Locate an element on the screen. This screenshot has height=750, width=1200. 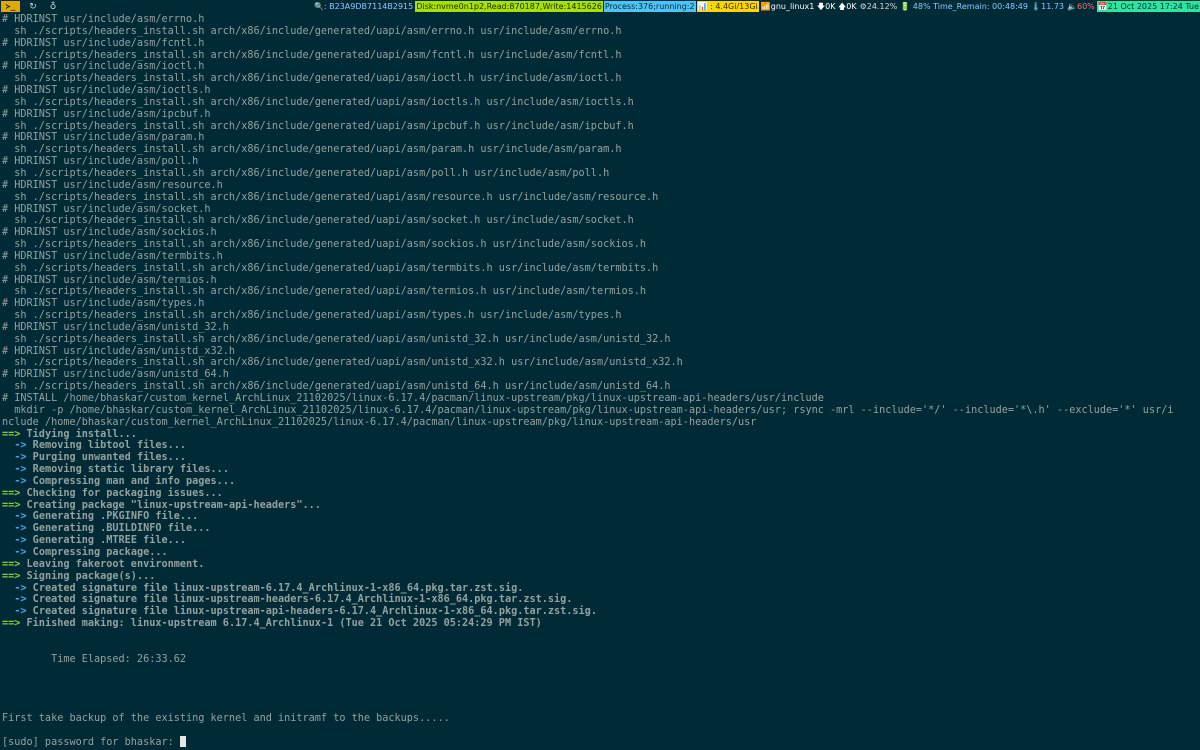
workspace-drop: ♁ is located at coordinates (53, 6).